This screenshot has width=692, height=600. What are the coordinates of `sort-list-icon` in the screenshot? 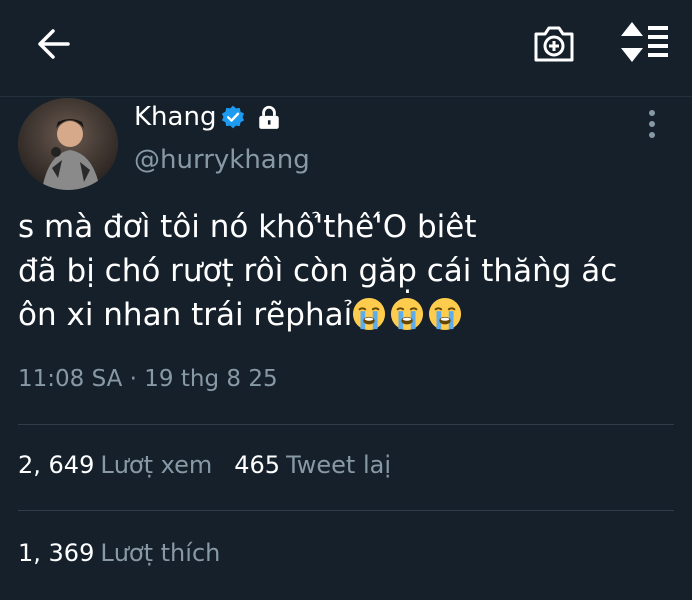 It's located at (644, 42).